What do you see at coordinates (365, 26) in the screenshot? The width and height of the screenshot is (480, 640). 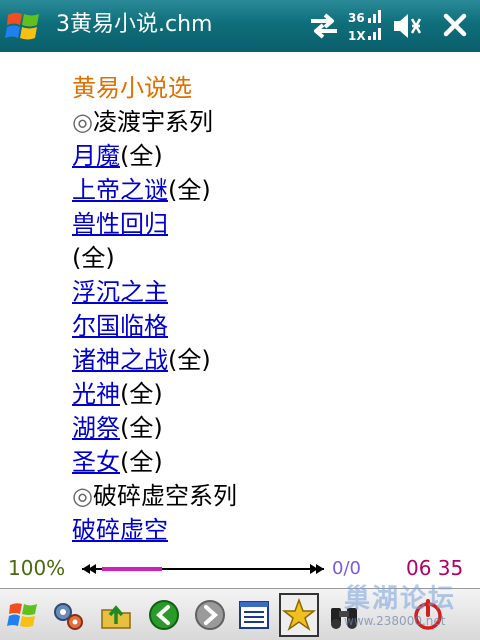 I see `signal-strength-icon: 36 1X` at bounding box center [365, 26].